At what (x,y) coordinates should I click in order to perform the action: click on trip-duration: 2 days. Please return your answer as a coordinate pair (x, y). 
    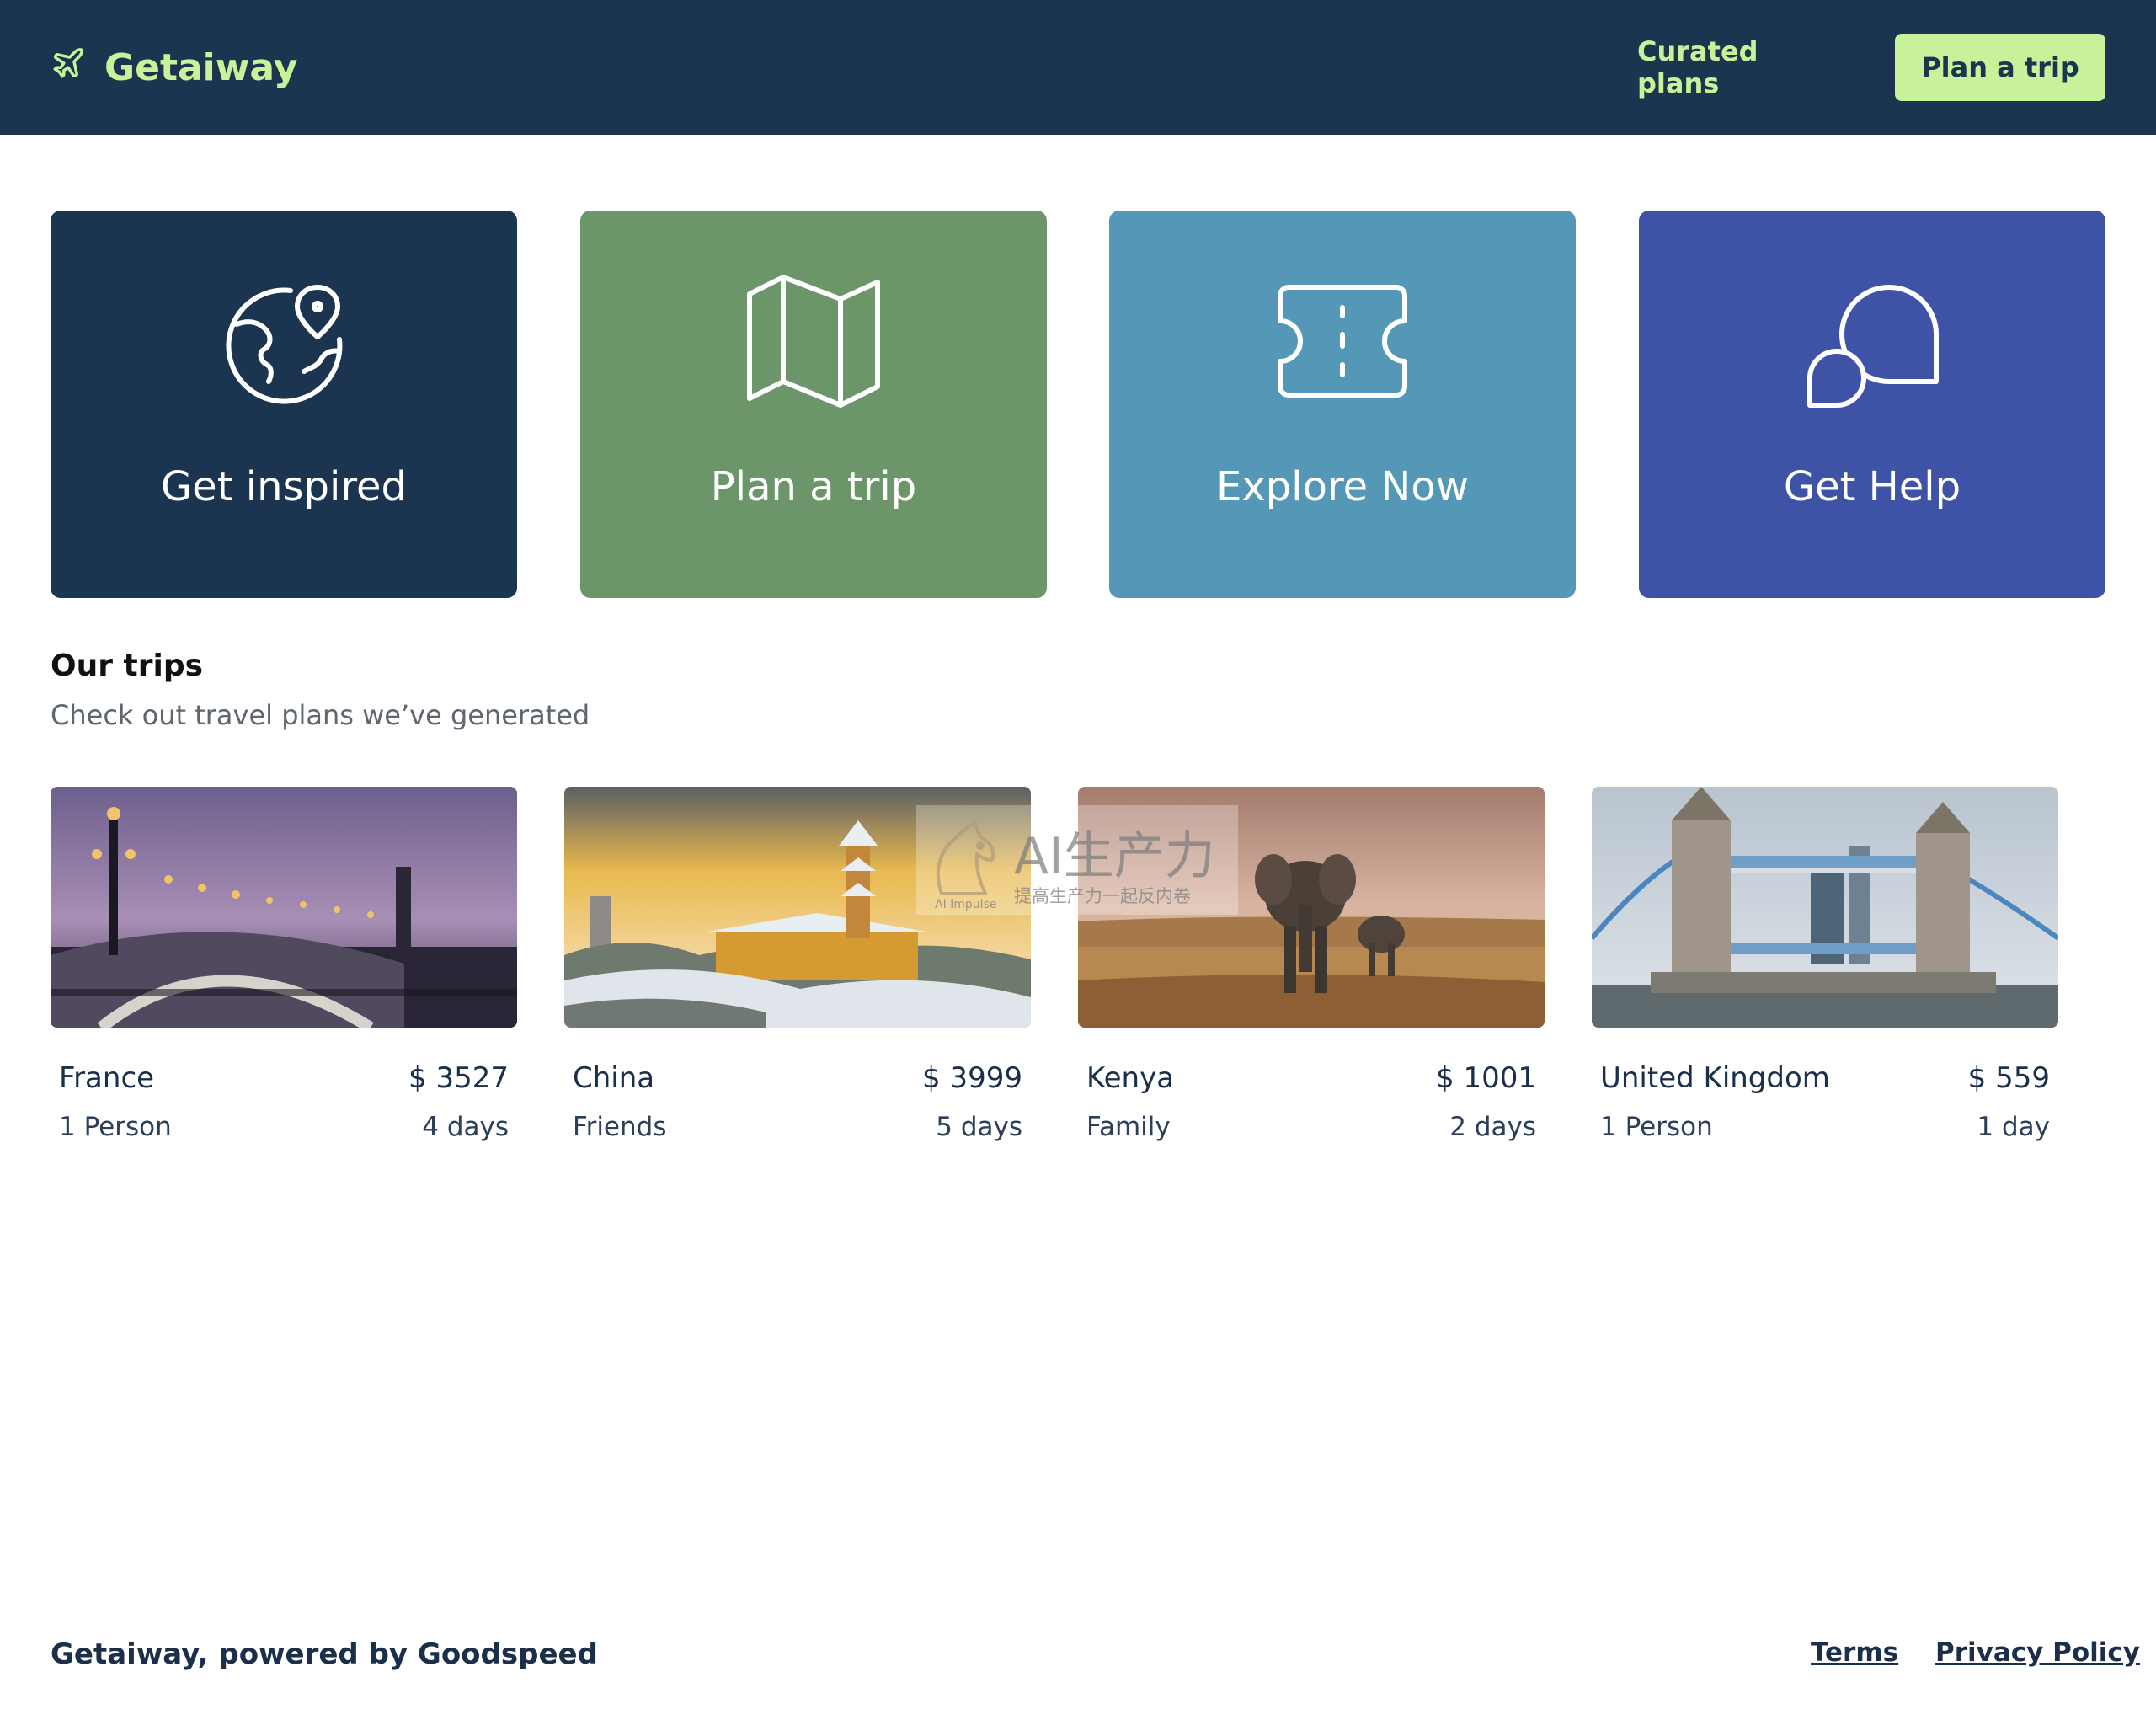
    Looking at the image, I should click on (1492, 1127).